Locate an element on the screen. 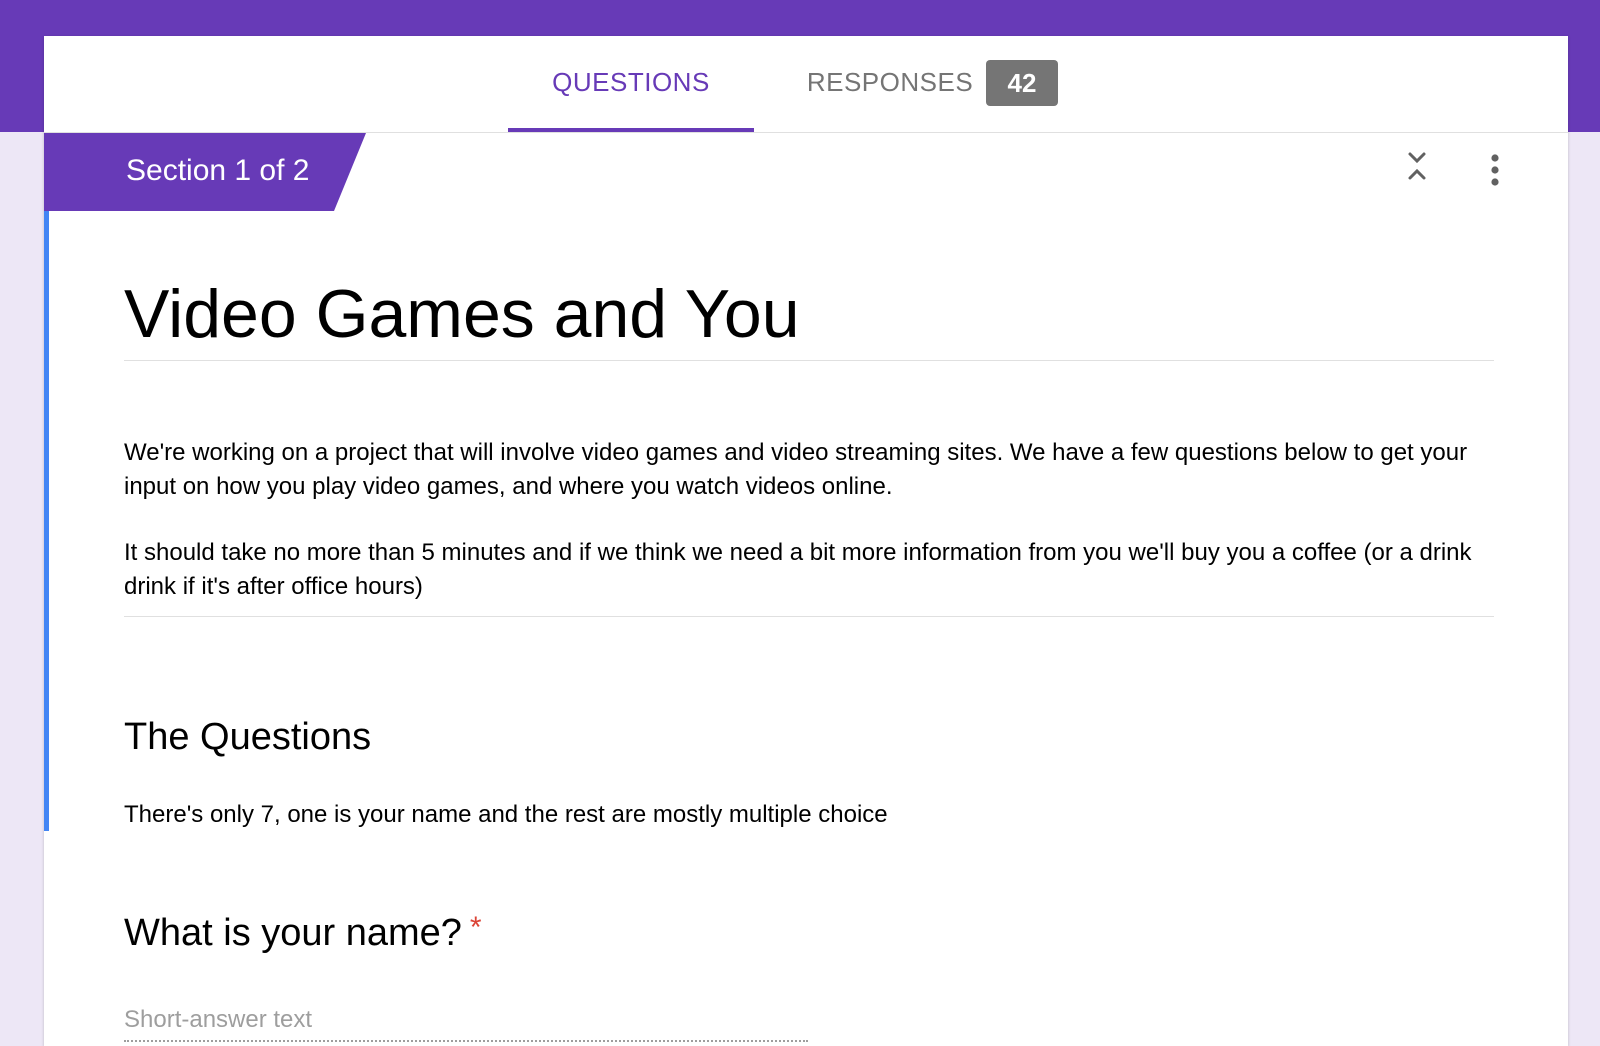 The width and height of the screenshot is (1600, 1046). tab-responses: RESPONSES is located at coordinates (890, 84).